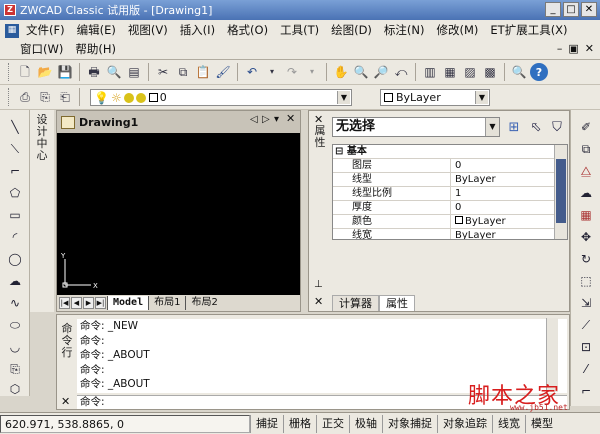 This screenshot has height=434, width=600. I want to click on array-icon: ▦, so click(586, 215).